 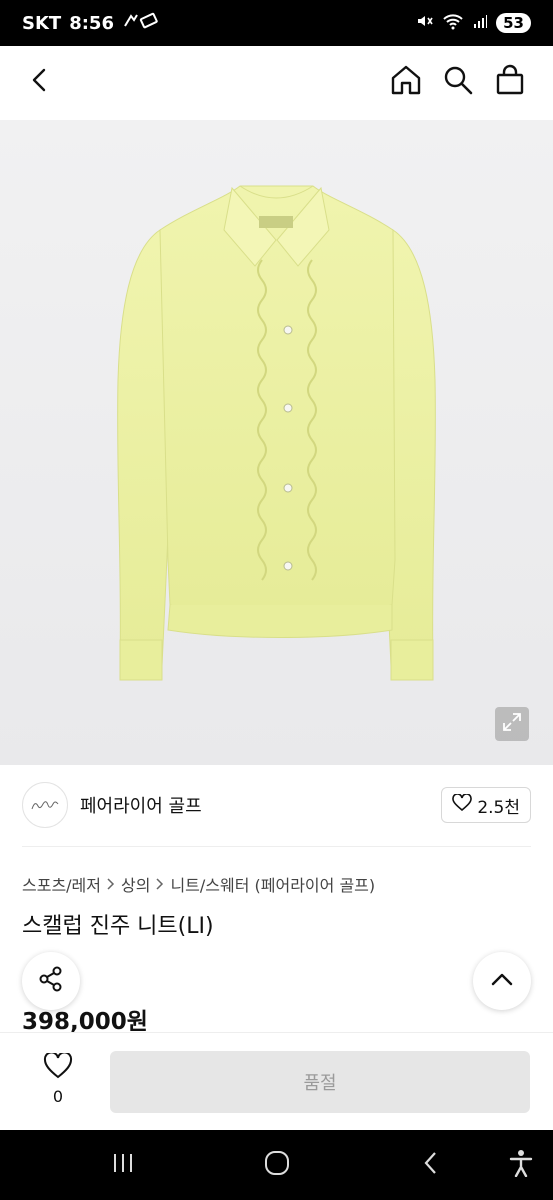 I want to click on breadcrumb-item-category: 스포츠/레저, so click(x=61, y=884).